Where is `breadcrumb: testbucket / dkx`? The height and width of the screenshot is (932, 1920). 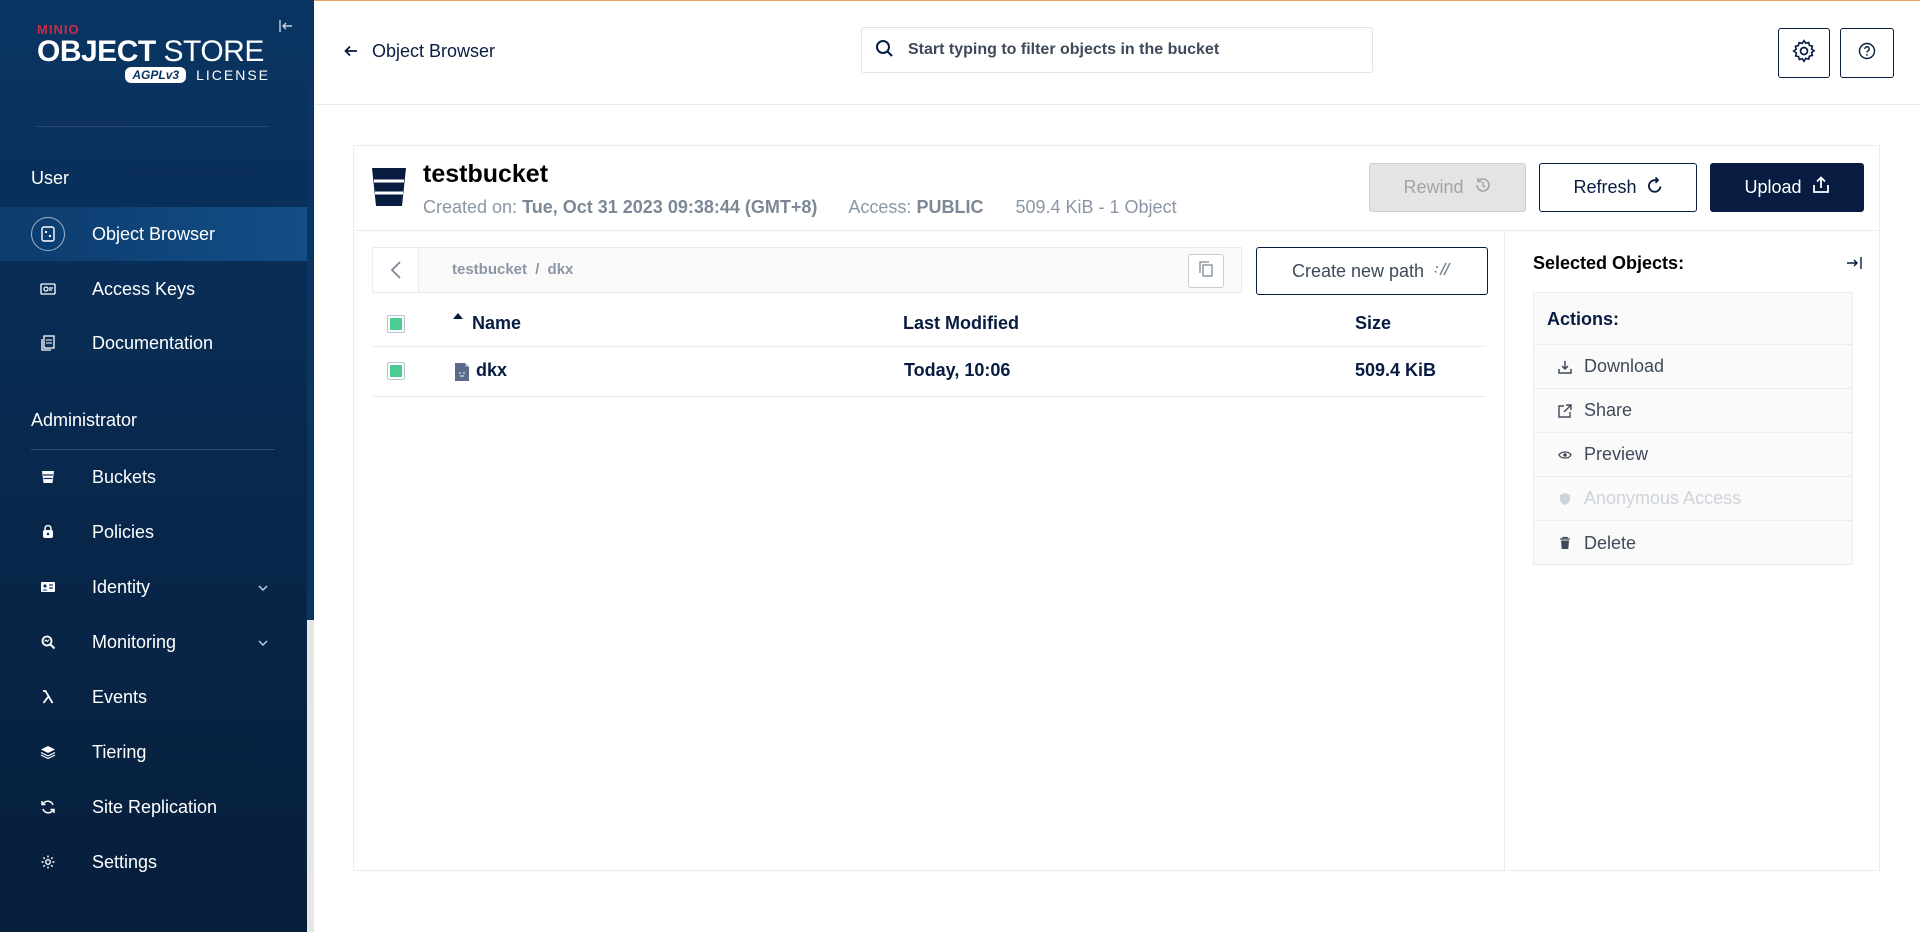
breadcrumb: testbucket / dkx is located at coordinates (513, 269).